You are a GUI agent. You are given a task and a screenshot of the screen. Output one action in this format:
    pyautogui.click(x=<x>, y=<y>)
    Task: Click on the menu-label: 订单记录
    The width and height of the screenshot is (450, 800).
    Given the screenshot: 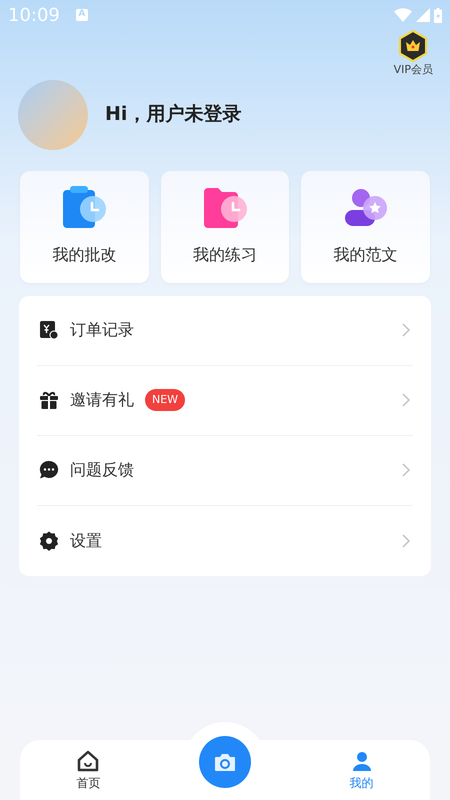 What is the action you would take?
    pyautogui.click(x=102, y=330)
    